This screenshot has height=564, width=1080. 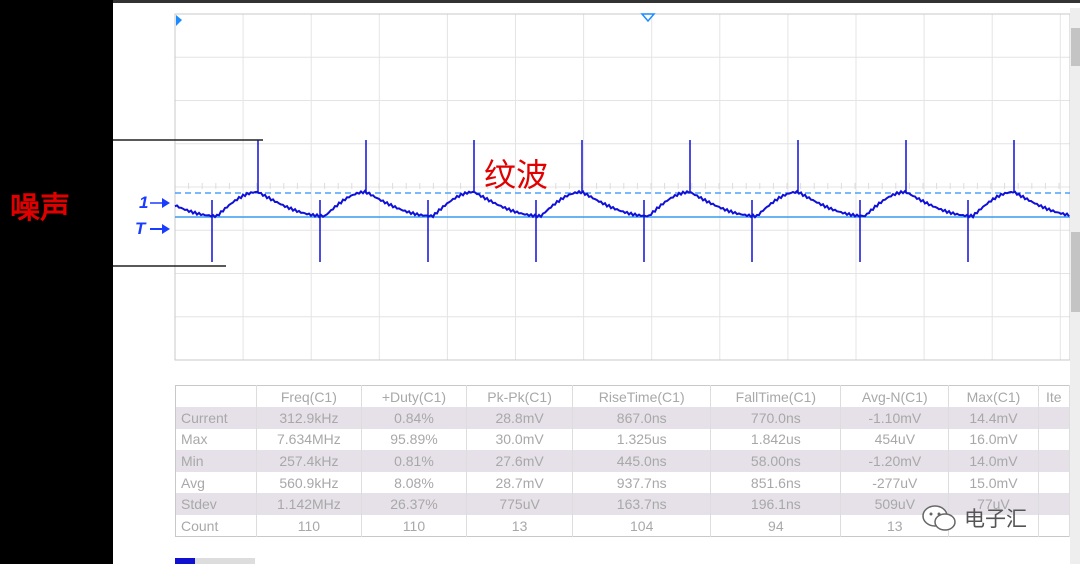 What do you see at coordinates (520, 526) in the screenshot?
I see `table-cell: 13` at bounding box center [520, 526].